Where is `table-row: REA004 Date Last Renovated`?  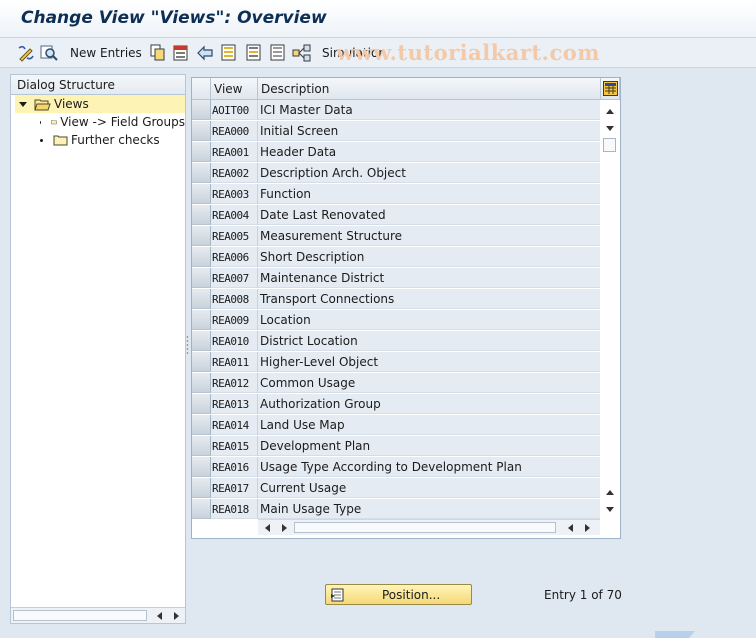
table-row: REA004 Date Last Renovated is located at coordinates (397, 215).